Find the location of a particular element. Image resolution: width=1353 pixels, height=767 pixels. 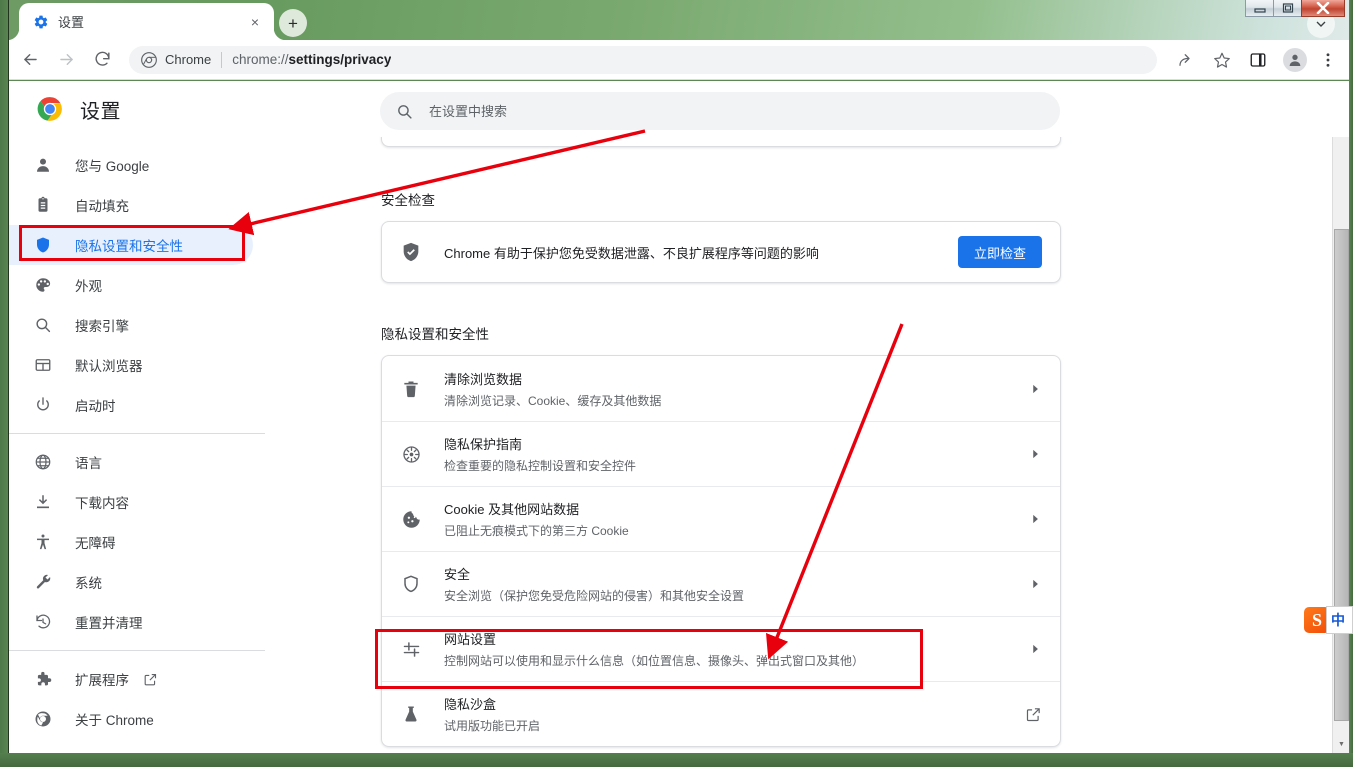

scrollbar-thumb is located at coordinates (1341, 475).